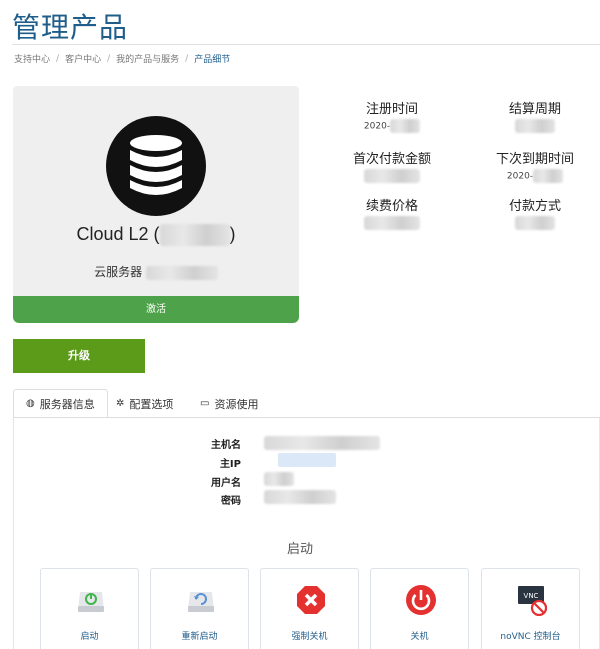 The width and height of the screenshot is (600, 649). I want to click on start-button: 启动, so click(89, 608).